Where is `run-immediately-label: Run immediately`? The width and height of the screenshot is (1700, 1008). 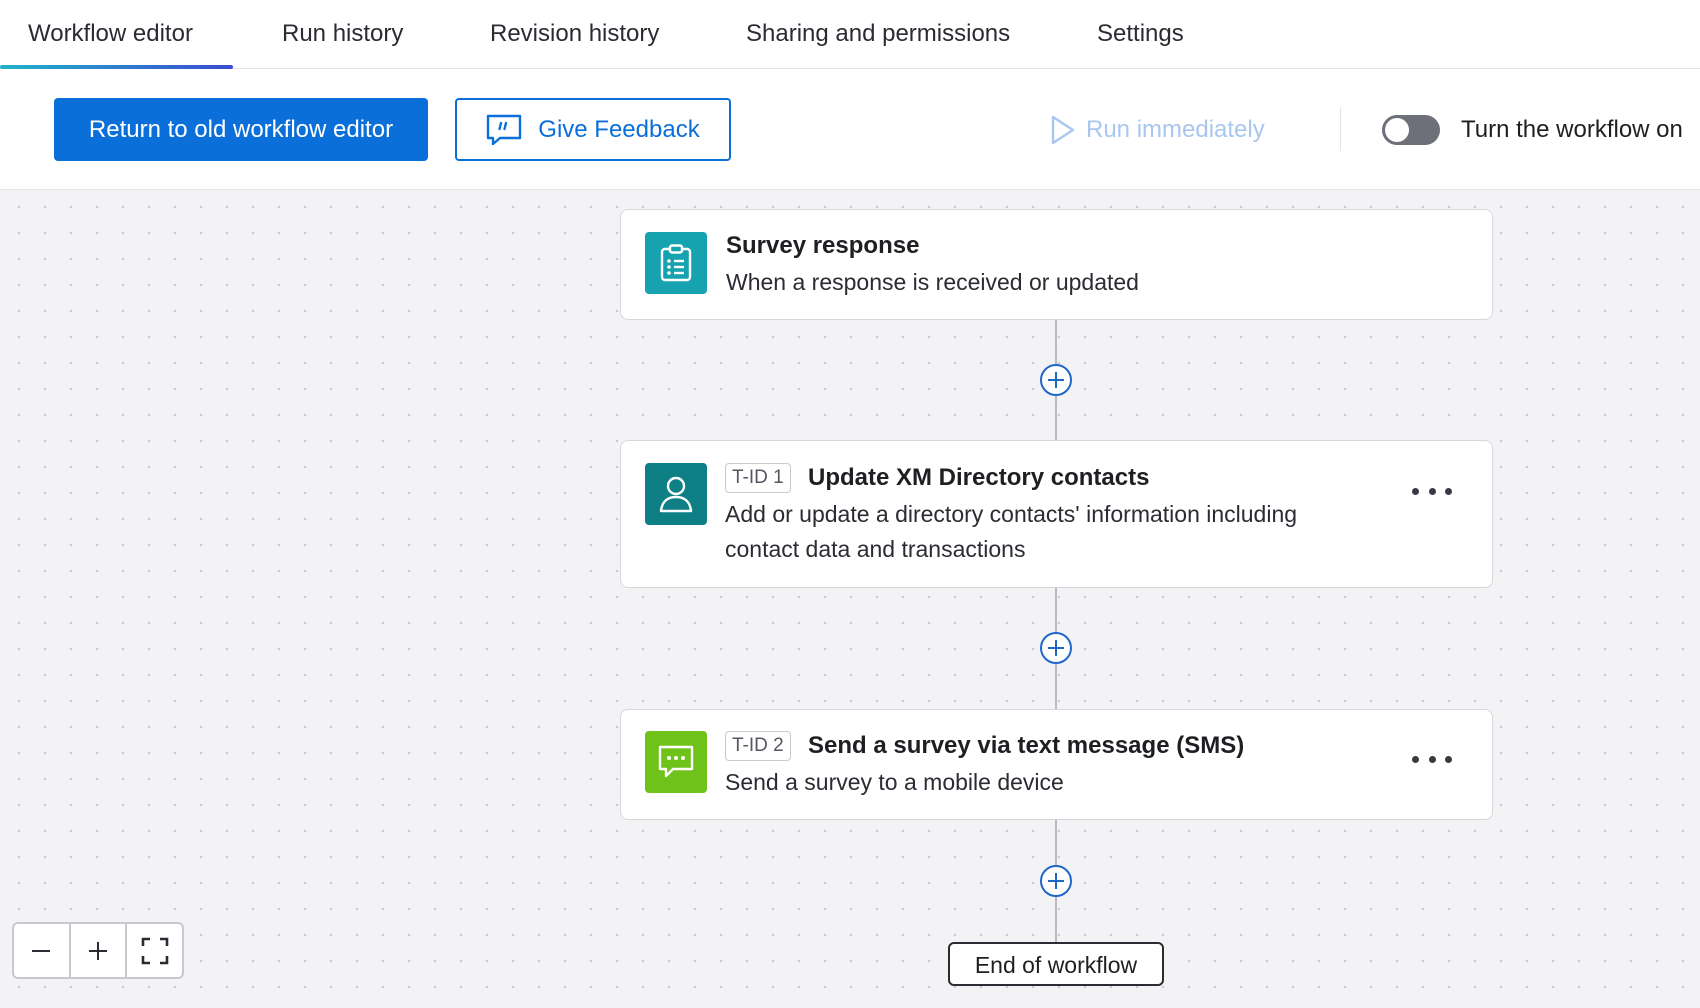 run-immediately-label: Run immediately is located at coordinates (1175, 129).